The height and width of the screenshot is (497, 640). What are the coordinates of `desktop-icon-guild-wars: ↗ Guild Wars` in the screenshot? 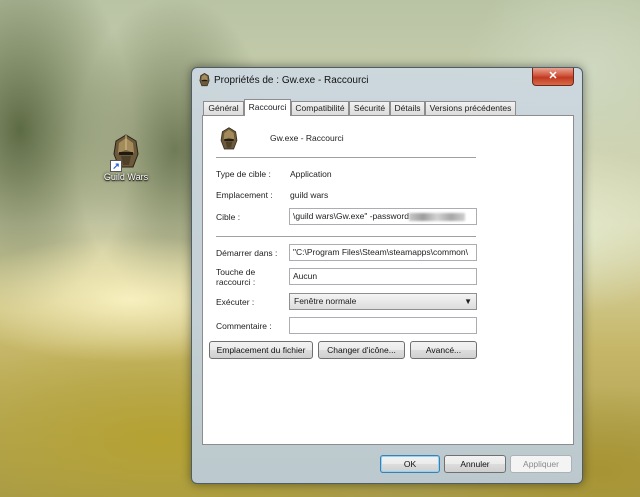 It's located at (126, 158).